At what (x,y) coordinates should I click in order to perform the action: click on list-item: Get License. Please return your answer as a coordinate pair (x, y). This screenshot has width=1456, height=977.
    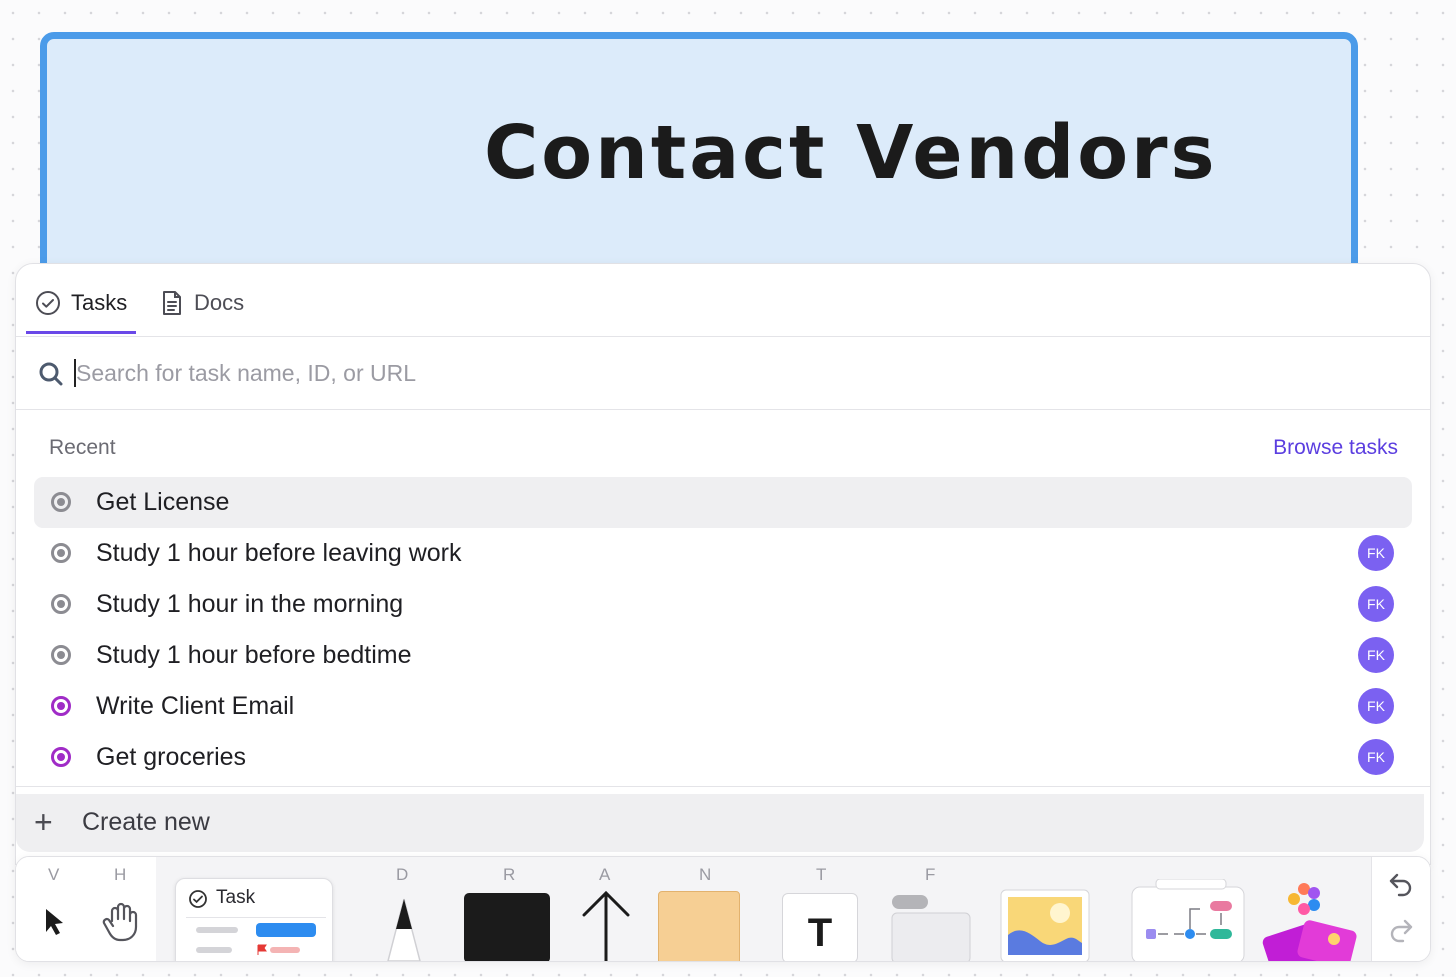
    Looking at the image, I should click on (723, 502).